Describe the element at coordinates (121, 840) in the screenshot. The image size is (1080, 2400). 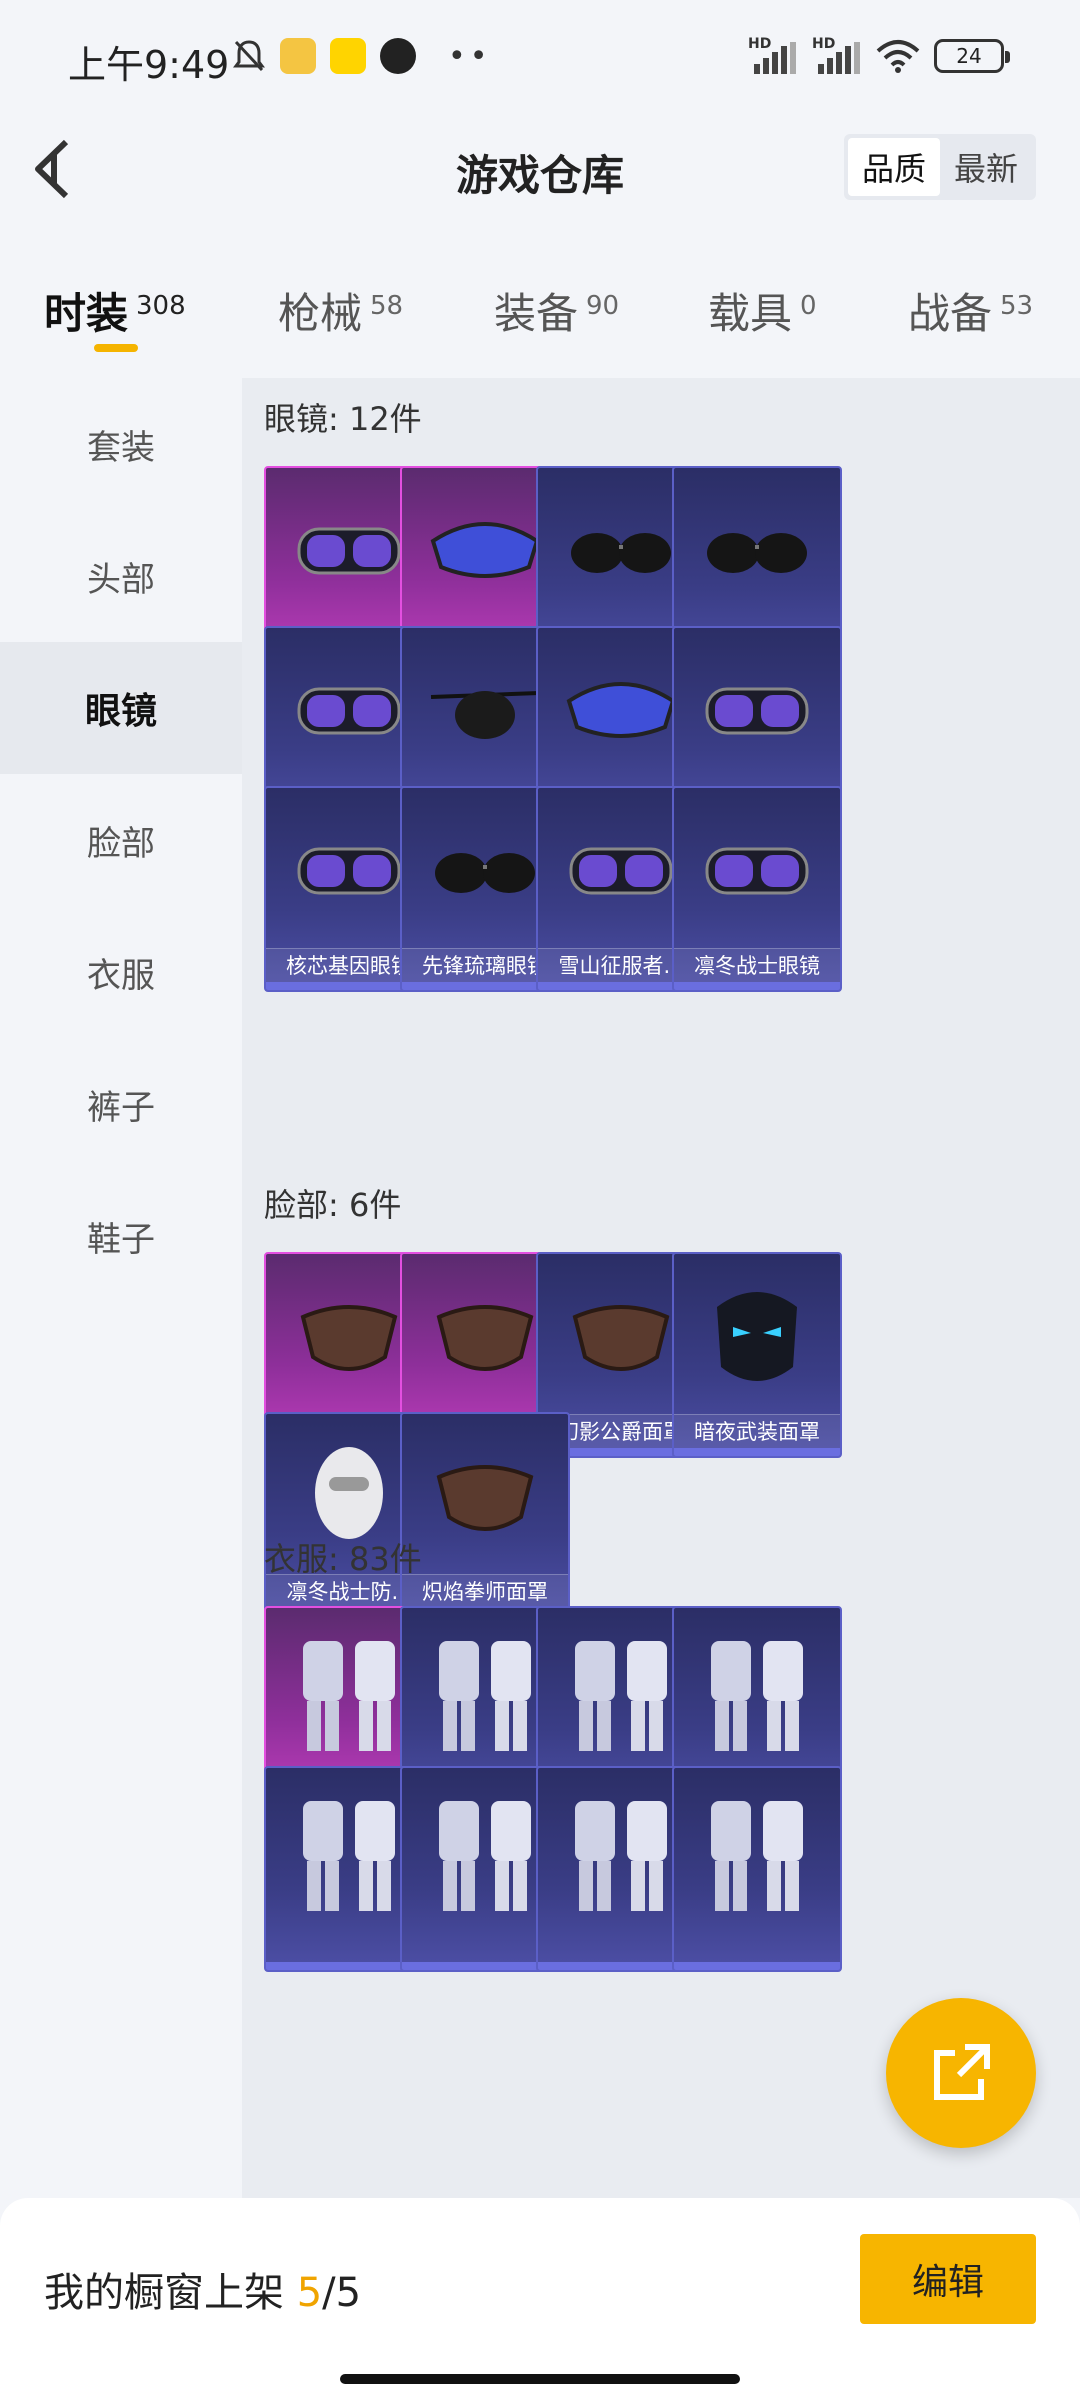
I see `sidebar-item-face: 脸部` at that location.